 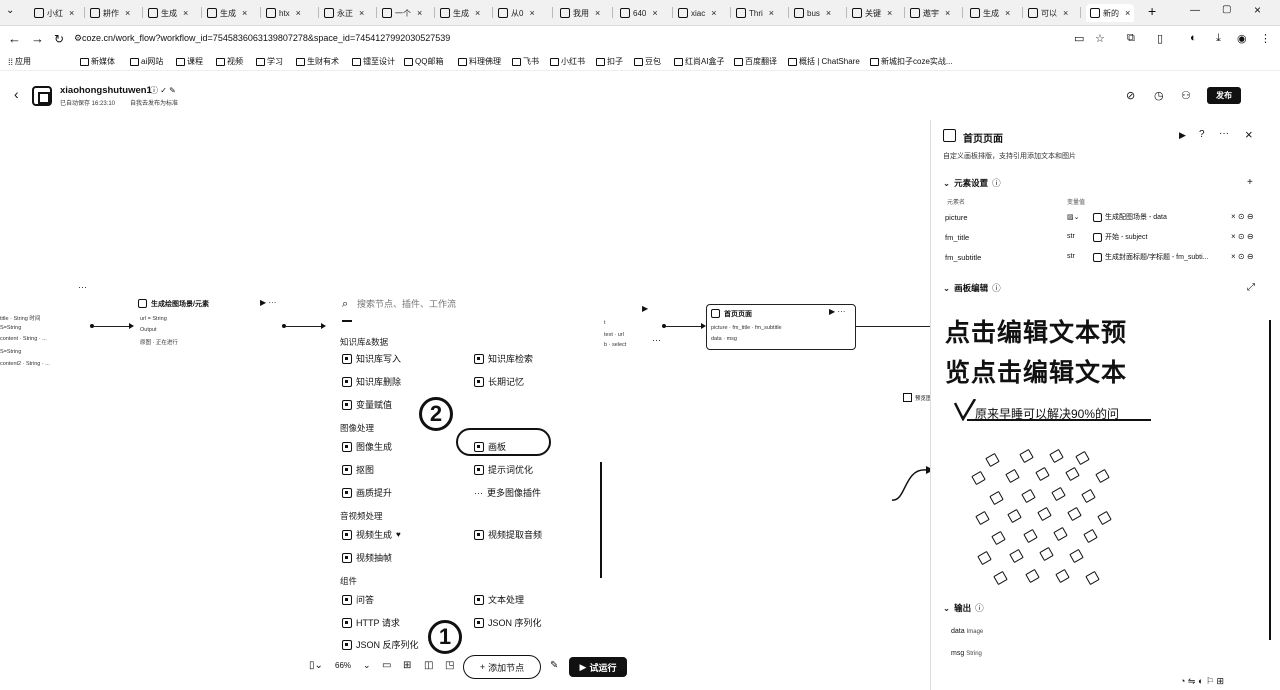 I want to click on forward-arrow-icon: →, so click(x=37, y=39).